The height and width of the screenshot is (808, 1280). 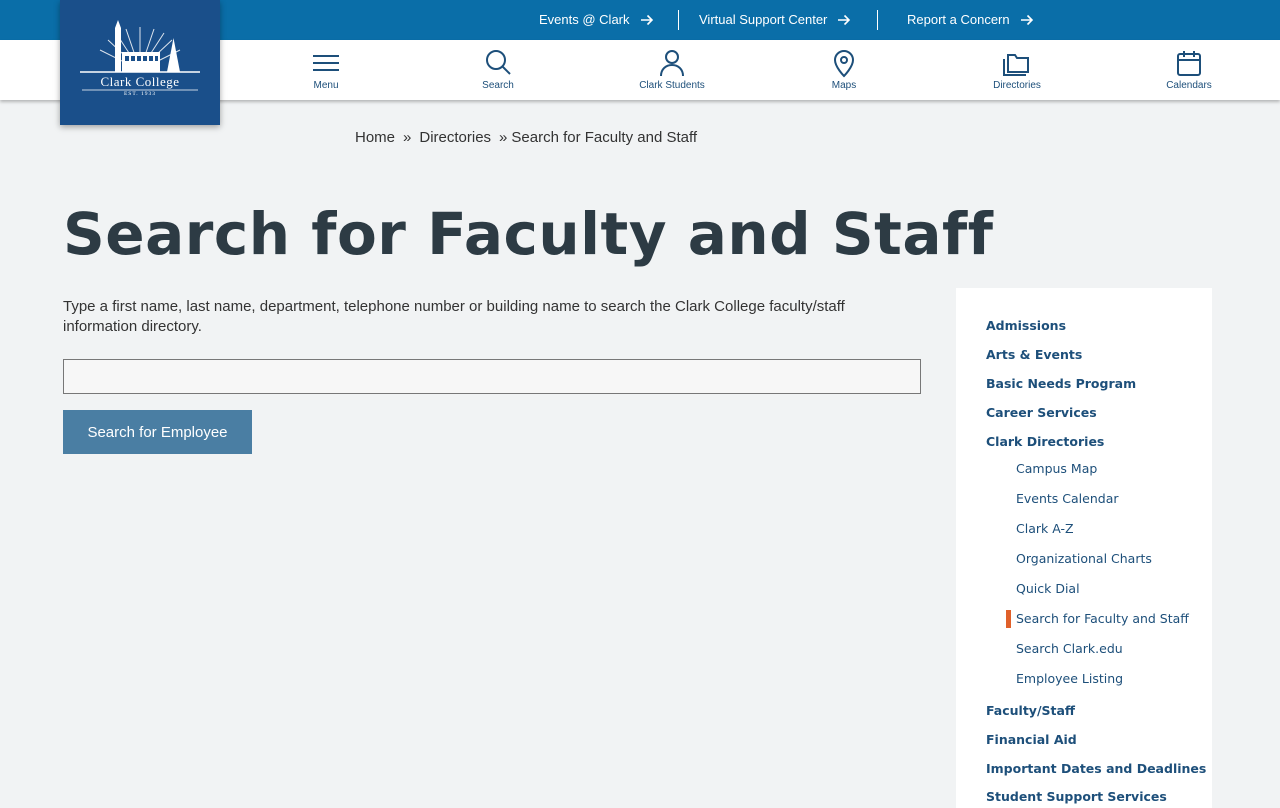 What do you see at coordinates (604, 137) in the screenshot?
I see `breadcrumb-current: Search for Faculty and Staff` at bounding box center [604, 137].